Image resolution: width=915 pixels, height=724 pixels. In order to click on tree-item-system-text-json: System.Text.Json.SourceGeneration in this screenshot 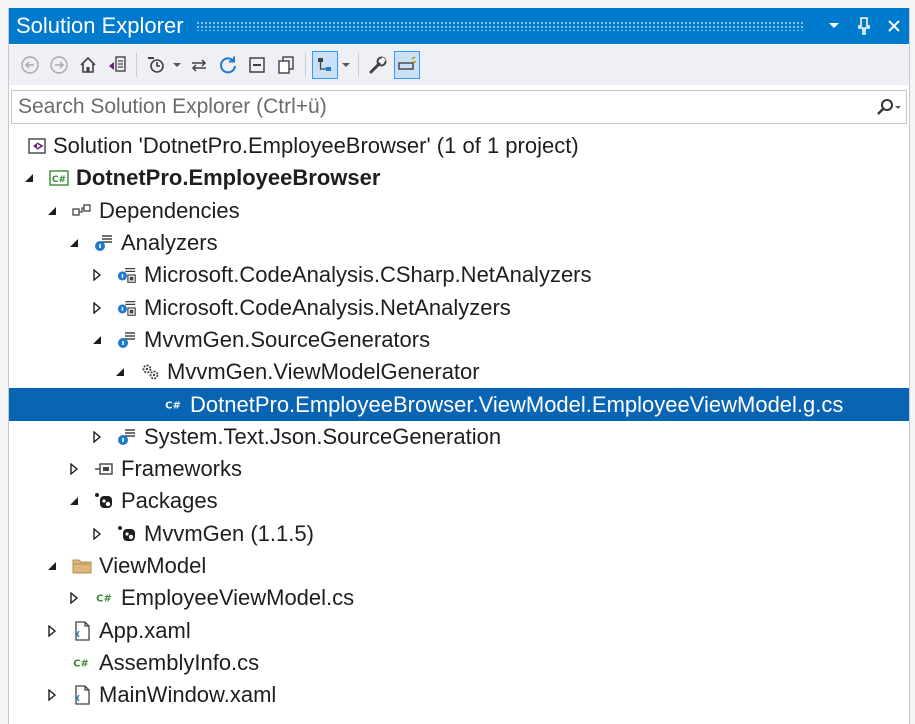, I will do `click(459, 437)`.